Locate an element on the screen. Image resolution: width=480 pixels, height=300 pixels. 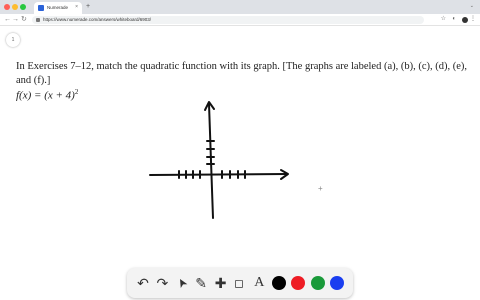
profile-avatar is located at coordinates (465, 20).